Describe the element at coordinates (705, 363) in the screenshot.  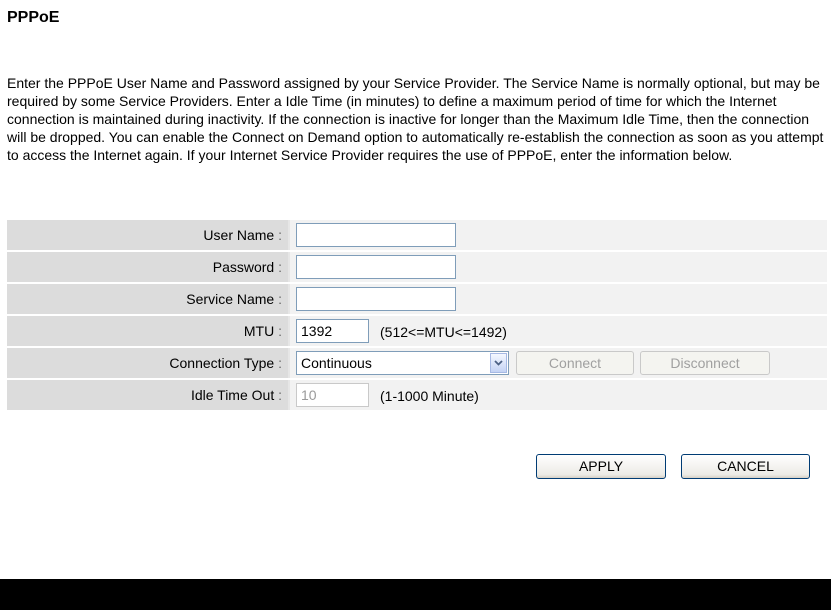
I see `disconnect-button: Disconnect` at that location.